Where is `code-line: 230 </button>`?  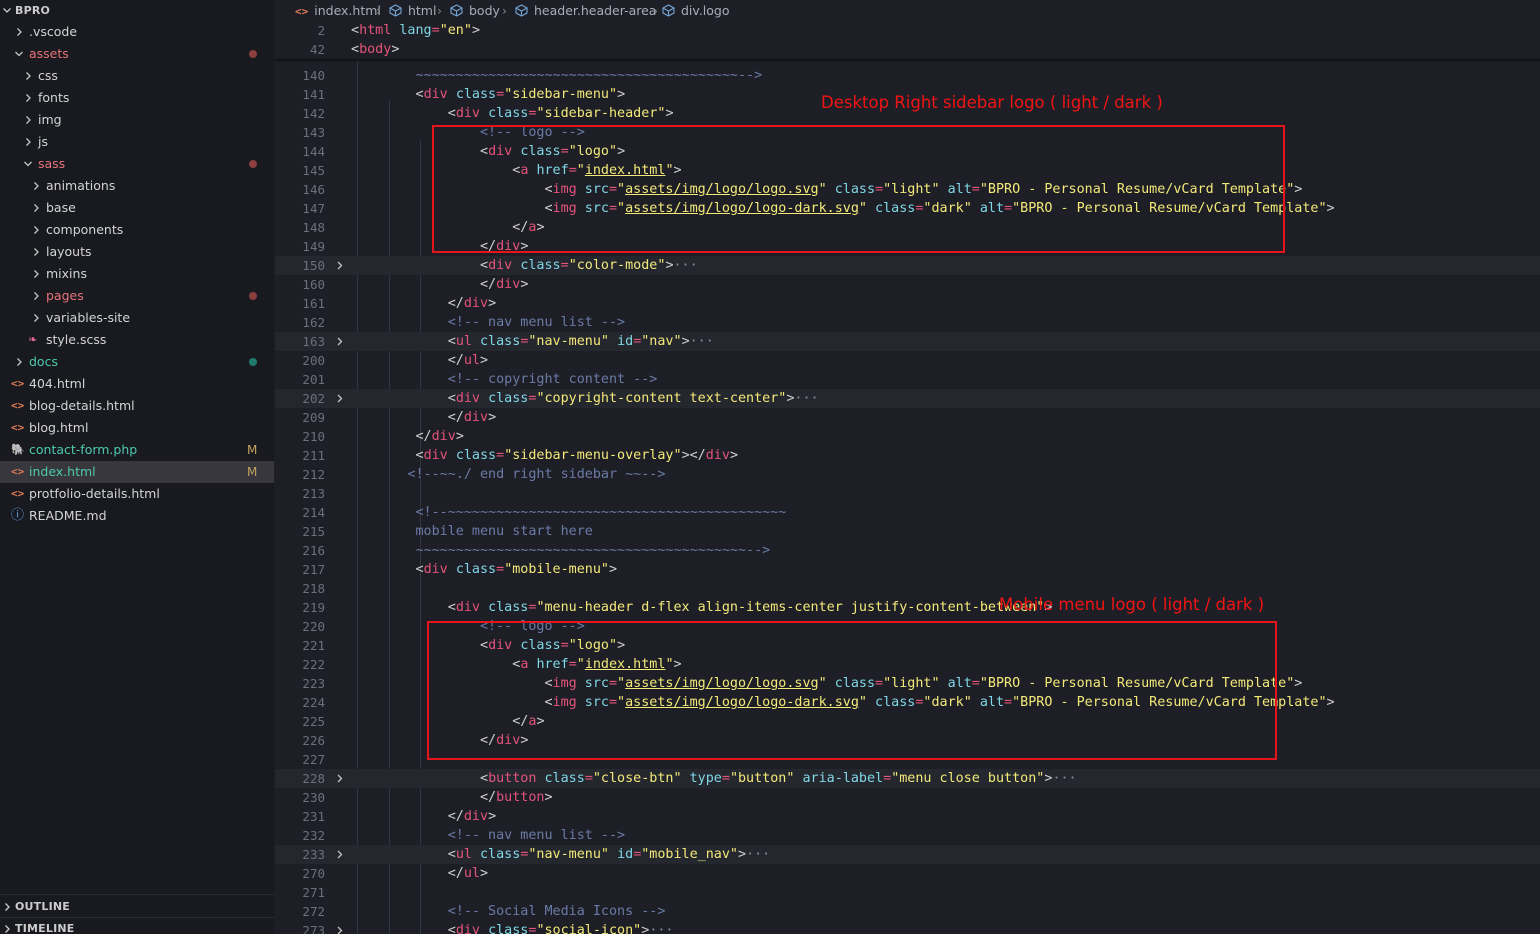
code-line: 230 </button> is located at coordinates (907, 797).